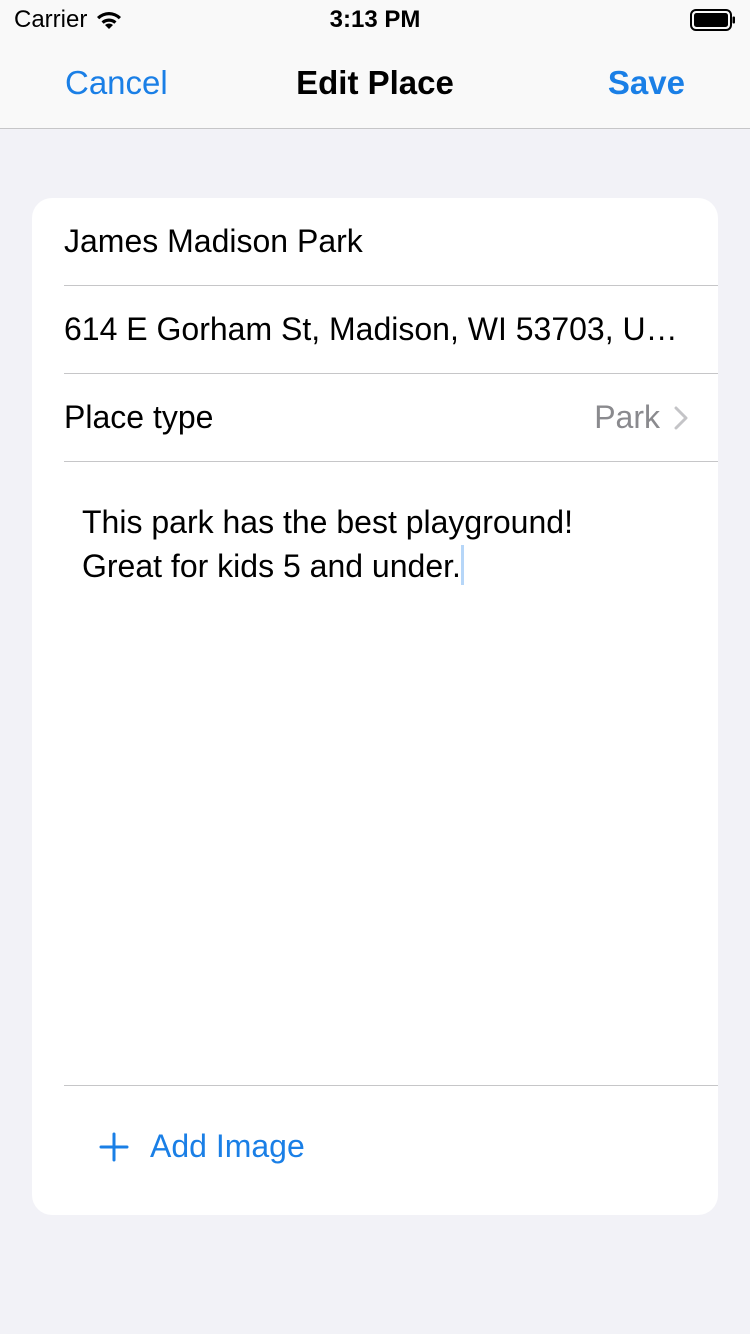 The width and height of the screenshot is (750, 1334). I want to click on battery-icon, so click(712, 20).